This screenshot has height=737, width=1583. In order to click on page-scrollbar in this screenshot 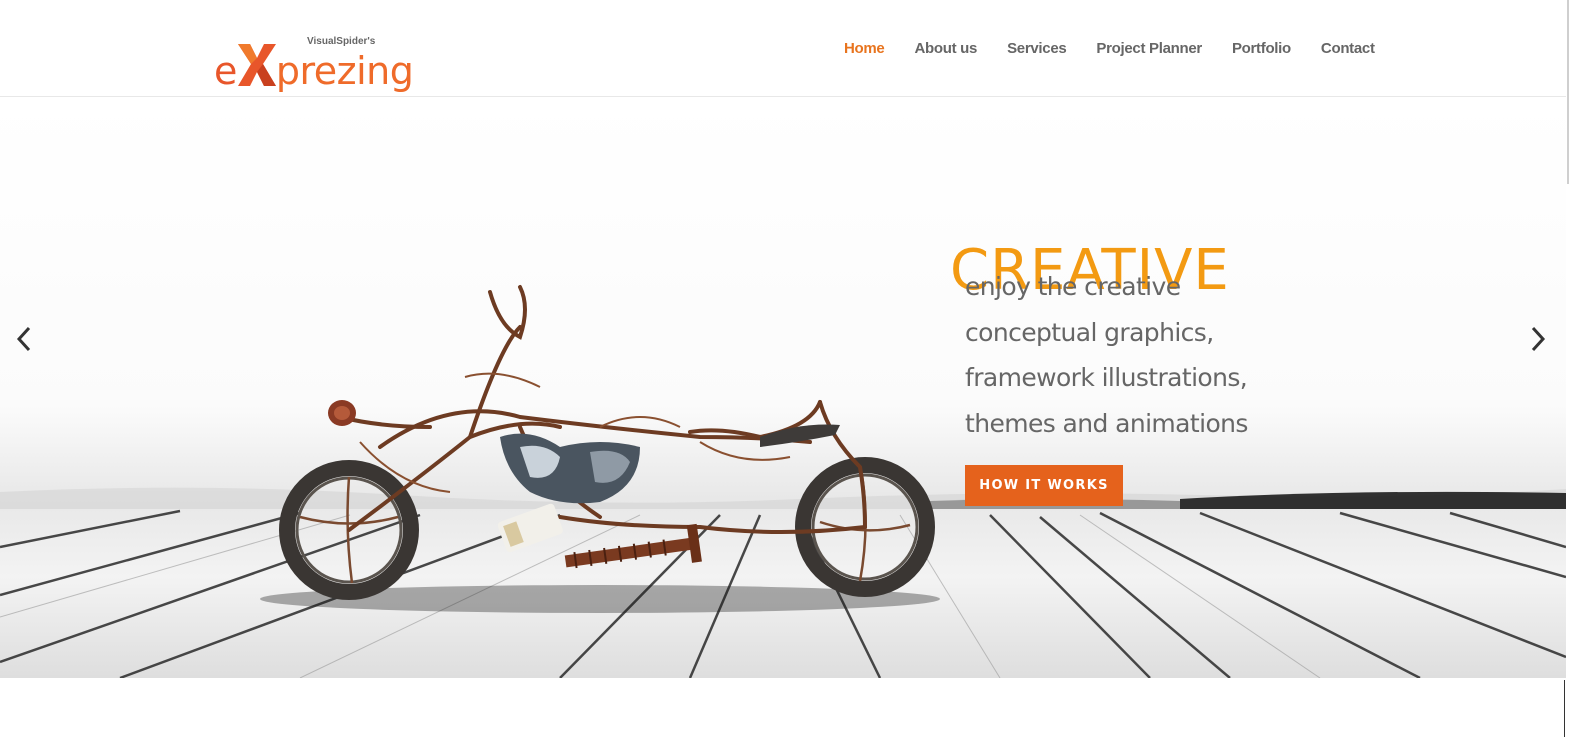, I will do `click(1574, 368)`.